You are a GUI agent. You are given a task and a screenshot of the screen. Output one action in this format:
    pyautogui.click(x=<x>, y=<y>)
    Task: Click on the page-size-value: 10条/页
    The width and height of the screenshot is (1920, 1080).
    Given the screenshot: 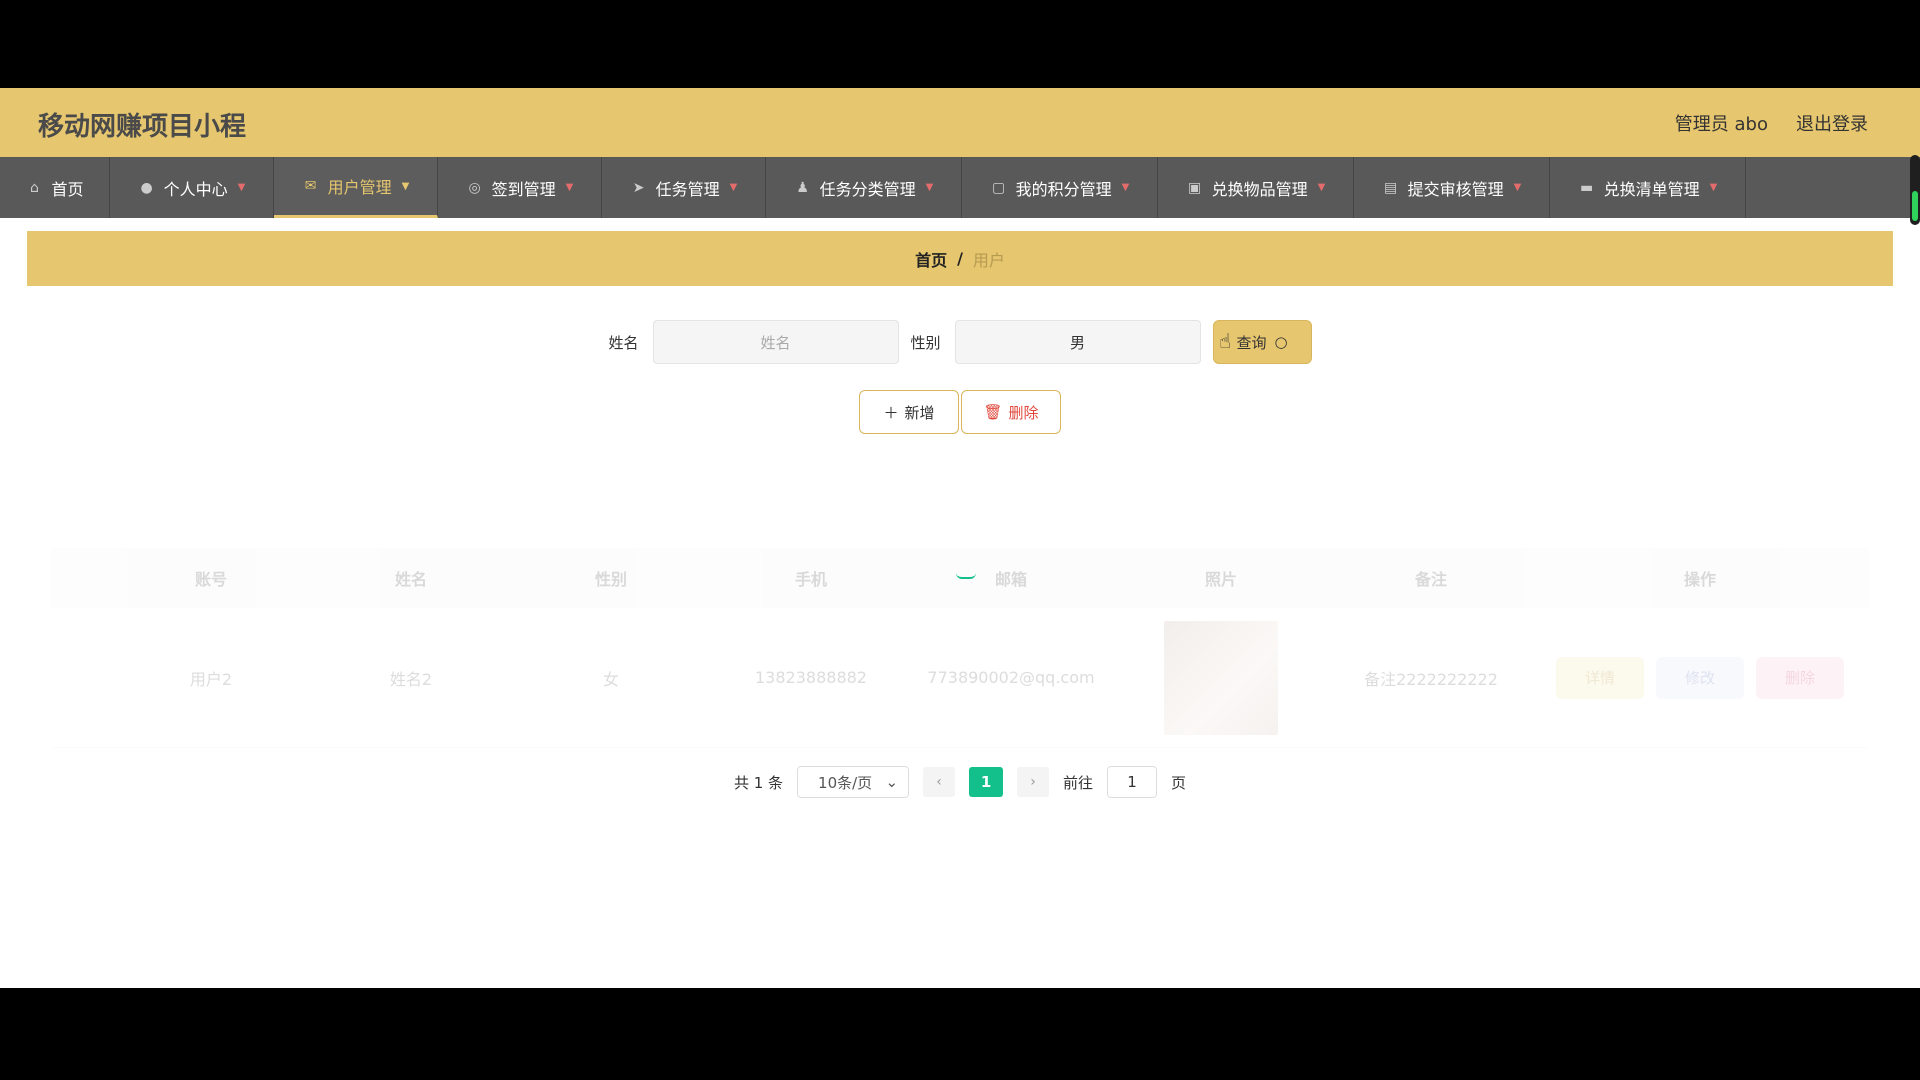 What is the action you would take?
    pyautogui.click(x=845, y=782)
    